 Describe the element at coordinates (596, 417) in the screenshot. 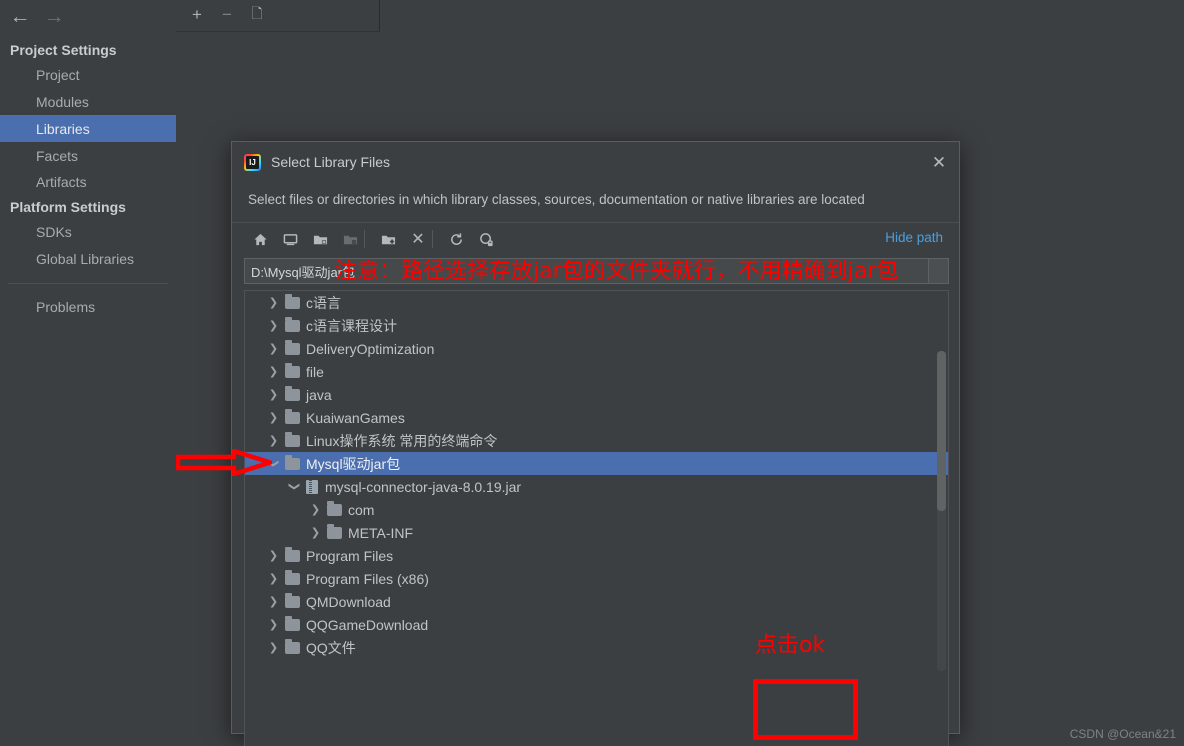

I see `tree-row: ❯ KuaiwanGames` at that location.